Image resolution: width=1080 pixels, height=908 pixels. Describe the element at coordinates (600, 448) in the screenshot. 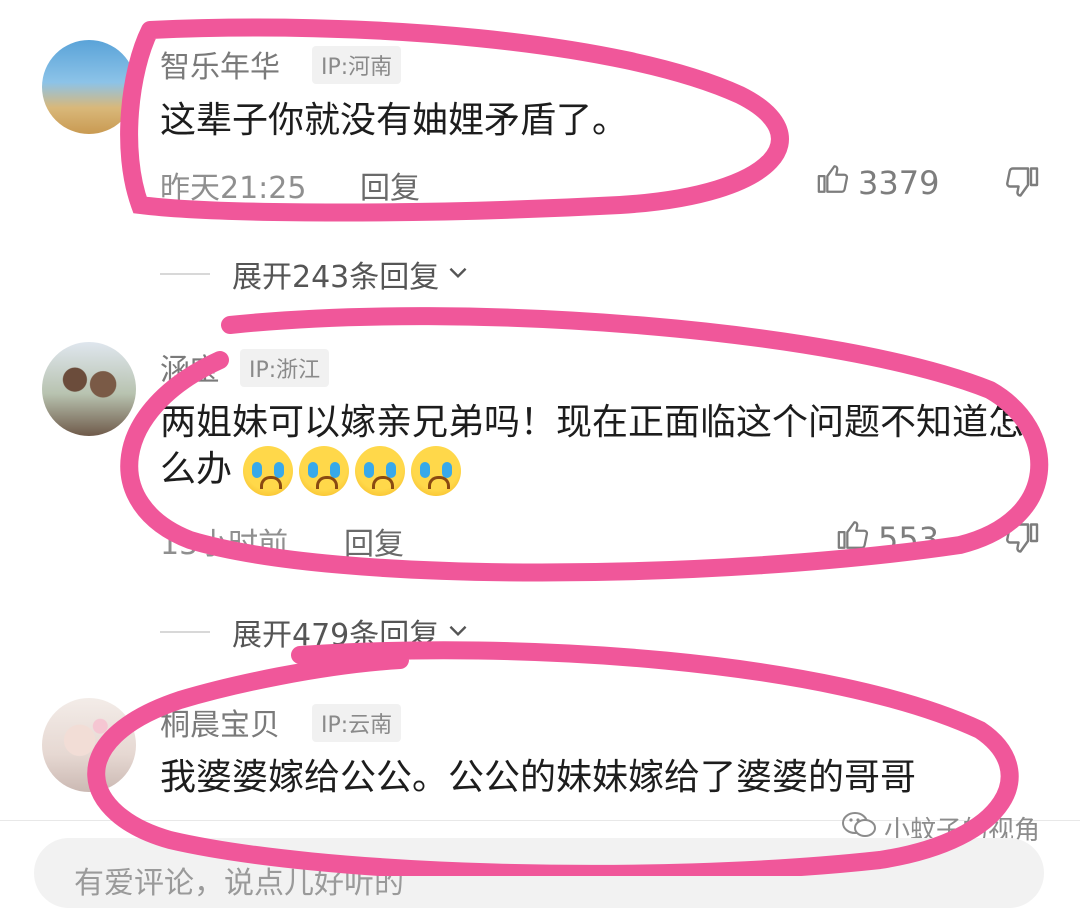

I see `comment-text: 两姐妹可以嫁亲兄弟吗！现在正面临这个问题不知道怎么办` at that location.